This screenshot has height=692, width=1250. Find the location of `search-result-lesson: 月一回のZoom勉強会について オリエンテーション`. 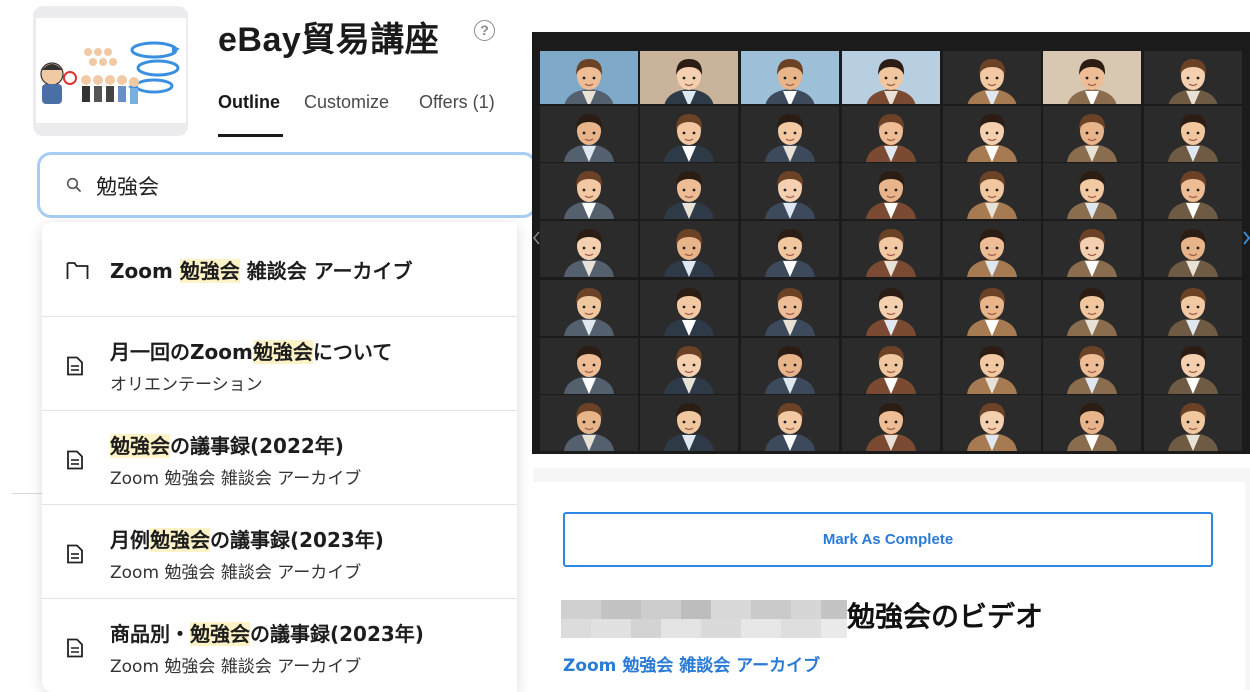

search-result-lesson: 月一回のZoom勉強会について オリエンテーション is located at coordinates (279, 363).